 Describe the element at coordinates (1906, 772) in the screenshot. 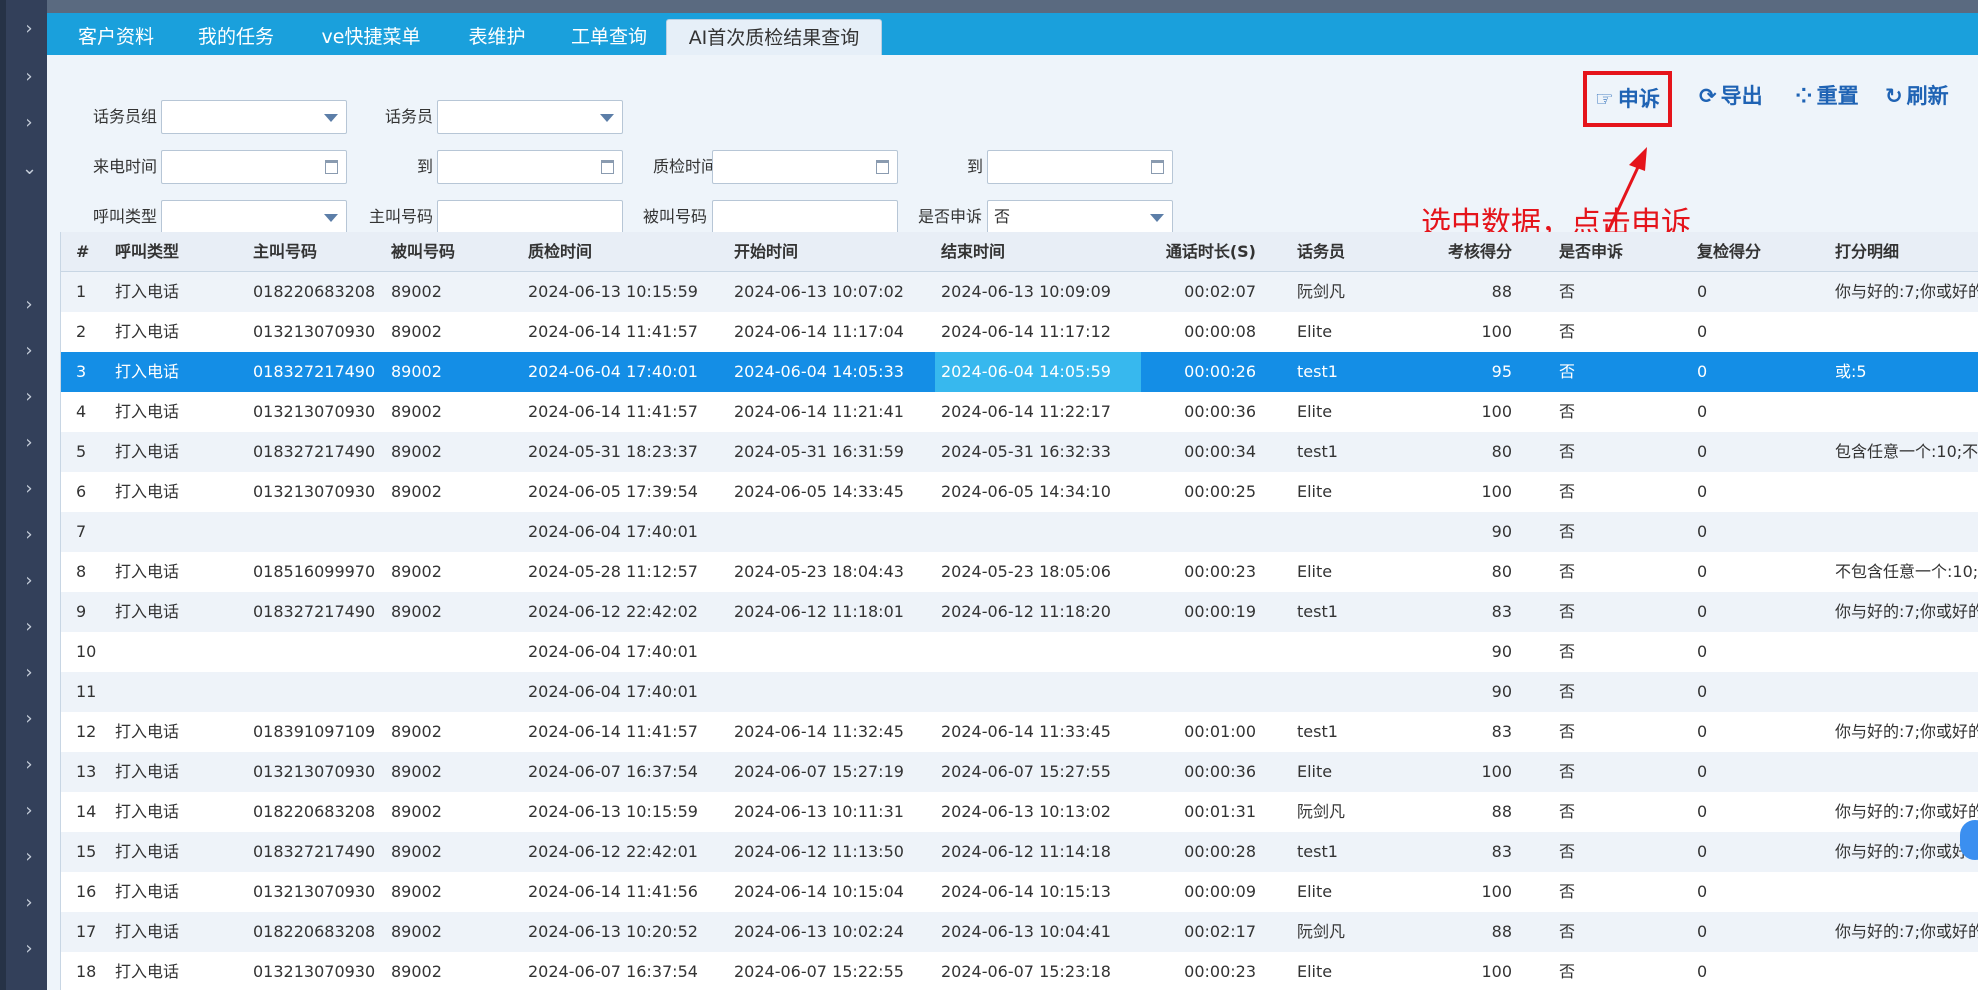

I see `col-detail-cell` at that location.